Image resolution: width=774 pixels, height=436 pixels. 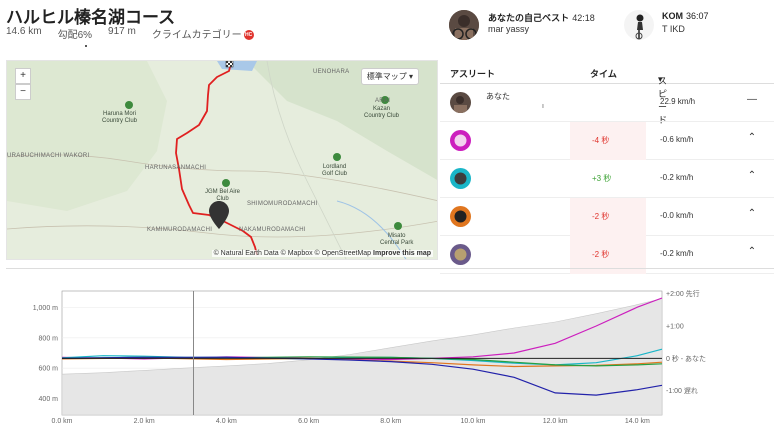 I want to click on x-tick-label: 6.0 km, so click(x=308, y=421).